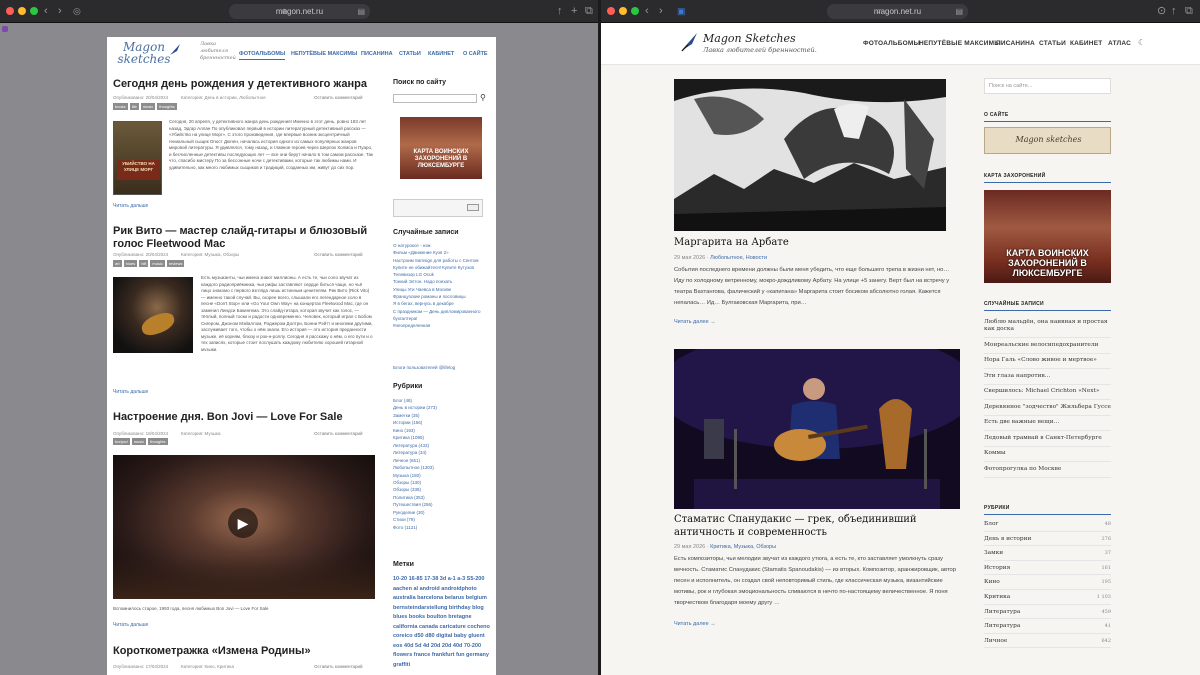  Describe the element at coordinates (817, 429) in the screenshot. I see `post-image-spanoudakis` at that location.